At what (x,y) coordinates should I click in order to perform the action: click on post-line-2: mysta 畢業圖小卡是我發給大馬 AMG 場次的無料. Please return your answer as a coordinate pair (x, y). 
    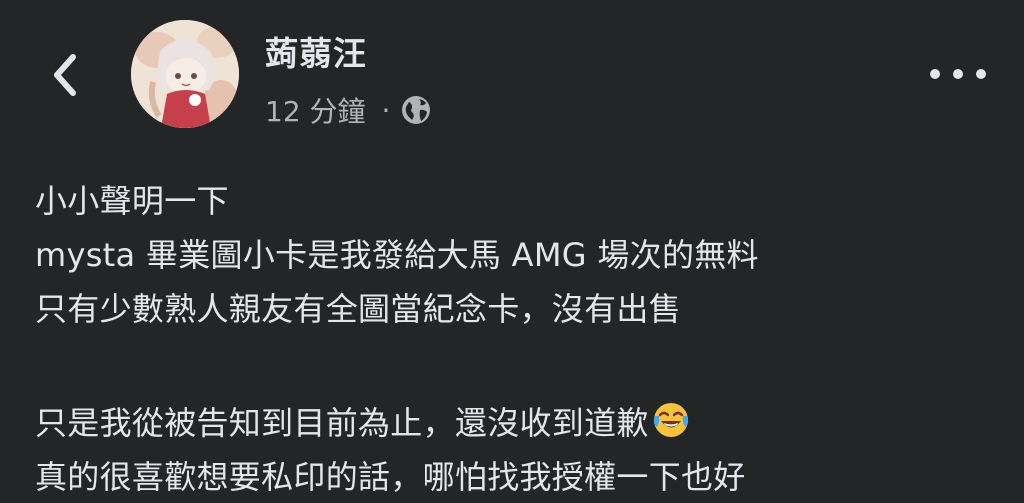
    Looking at the image, I should click on (397, 255).